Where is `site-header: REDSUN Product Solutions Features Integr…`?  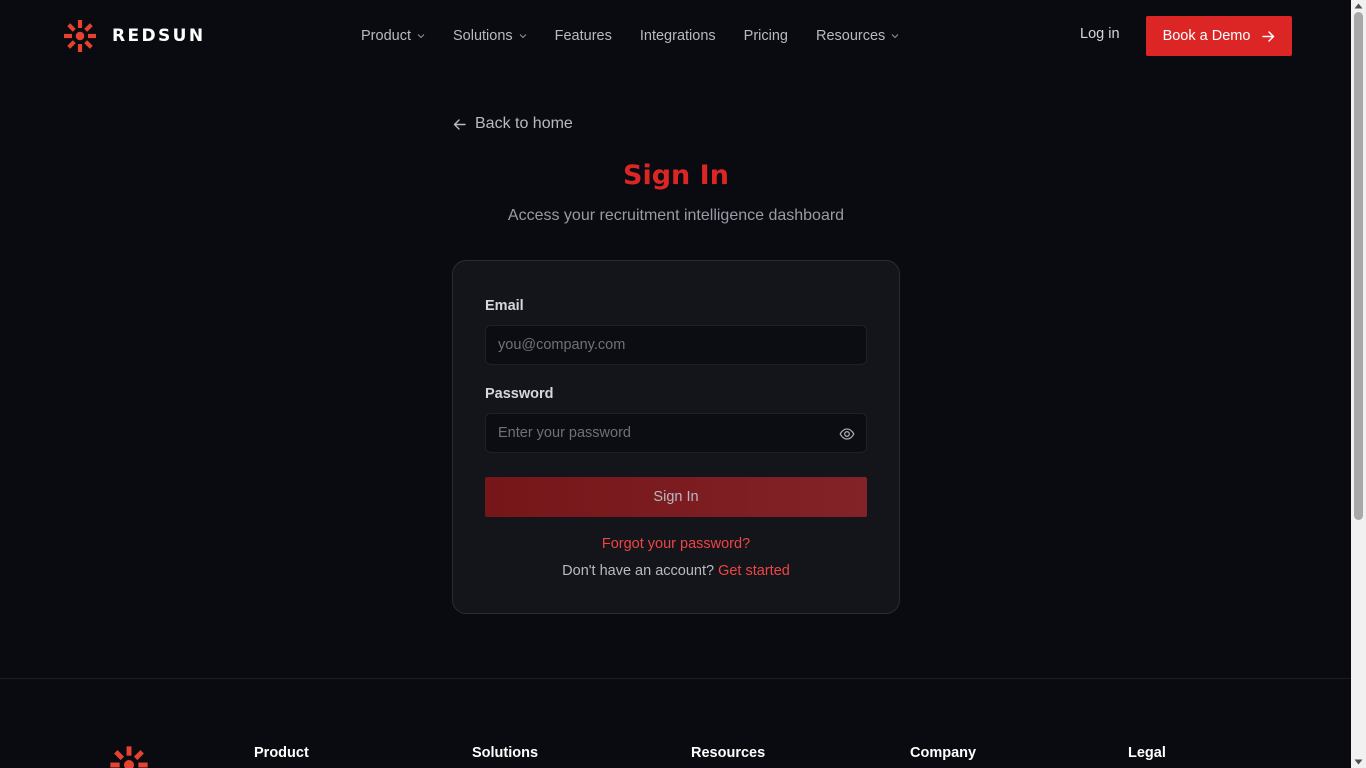 site-header: REDSUN Product Solutions Features Integr… is located at coordinates (675, 36).